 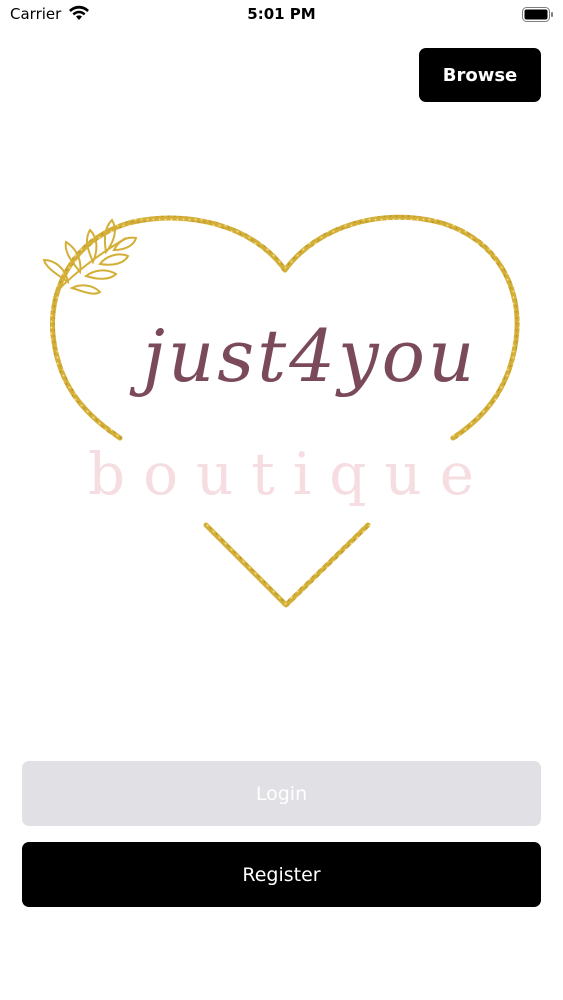 What do you see at coordinates (90, 256) in the screenshot?
I see `laurel-icon` at bounding box center [90, 256].